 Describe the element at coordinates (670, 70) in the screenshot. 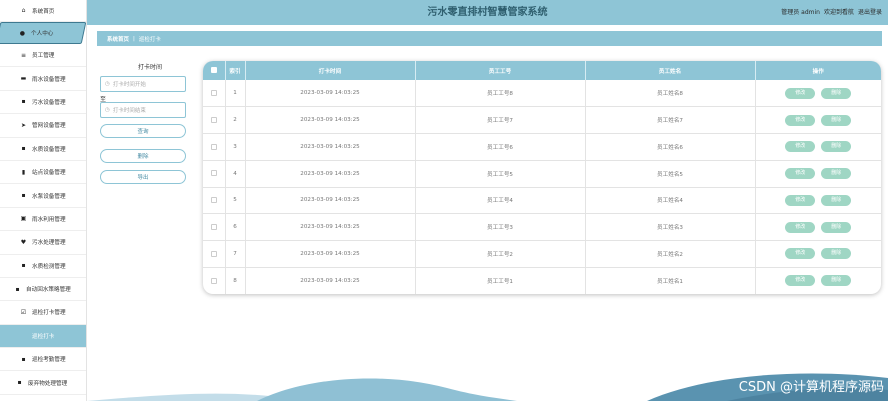

I see `col-emp-name: 员工姓名` at that location.